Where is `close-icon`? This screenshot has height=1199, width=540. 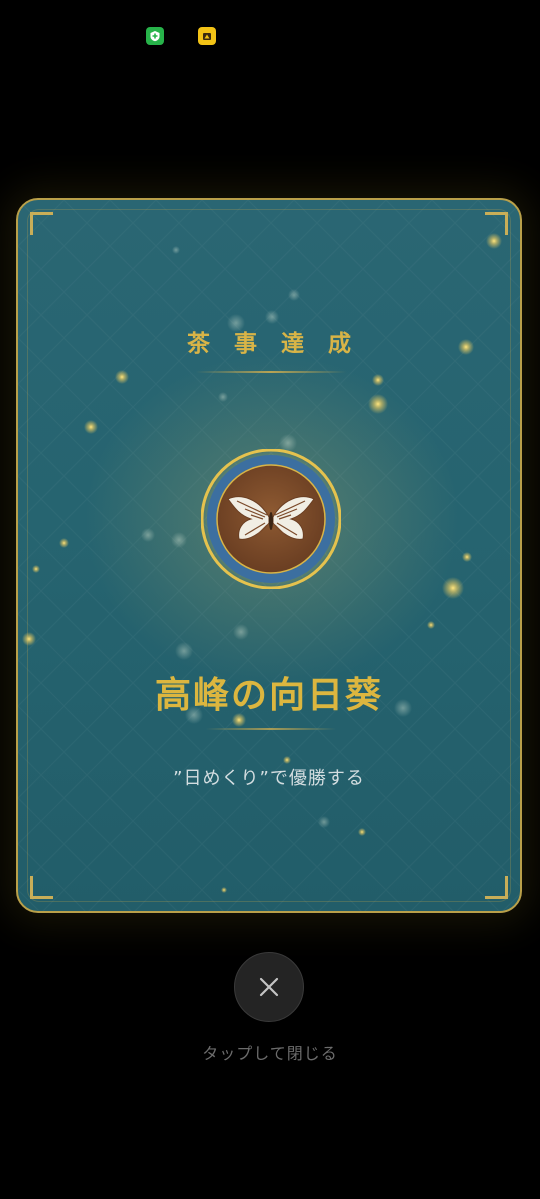
close-icon is located at coordinates (269, 987).